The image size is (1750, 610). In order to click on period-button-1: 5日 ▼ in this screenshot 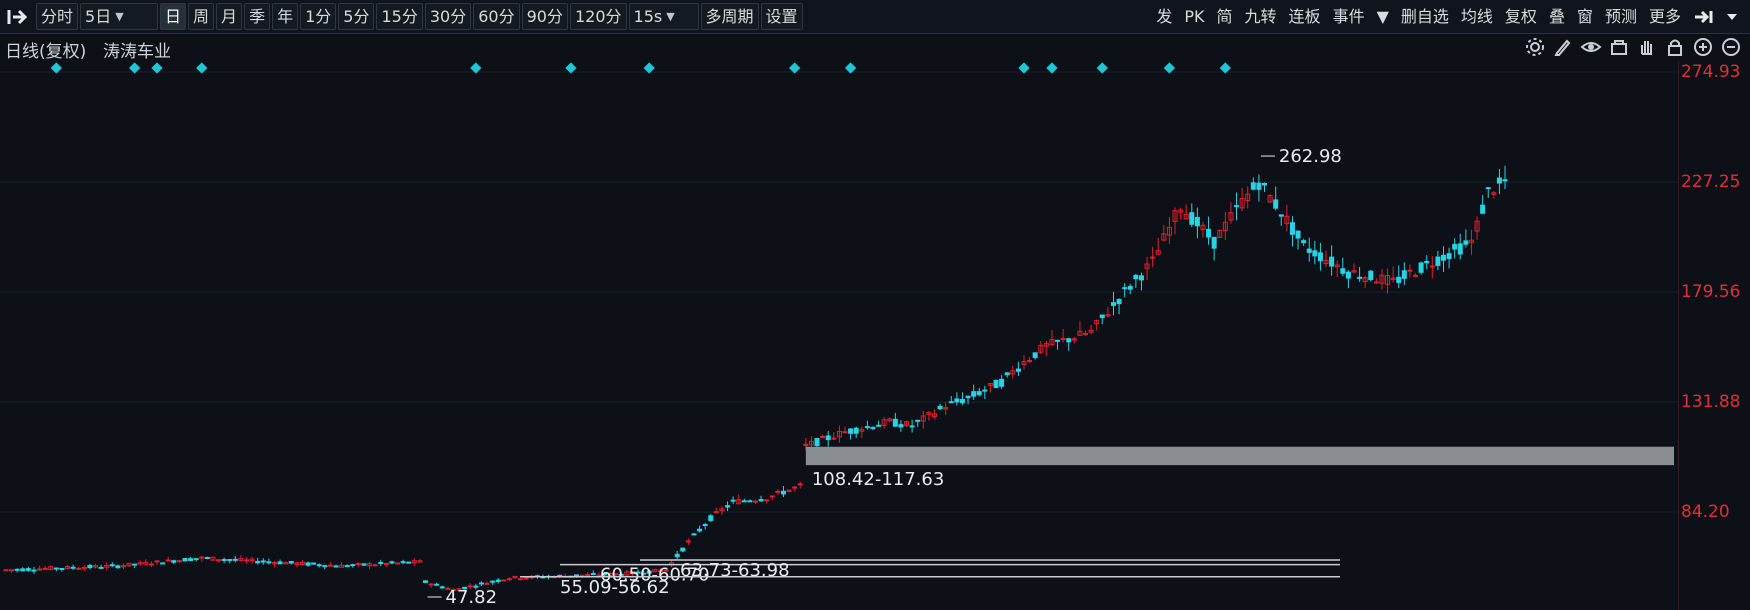, I will do `click(119, 16)`.